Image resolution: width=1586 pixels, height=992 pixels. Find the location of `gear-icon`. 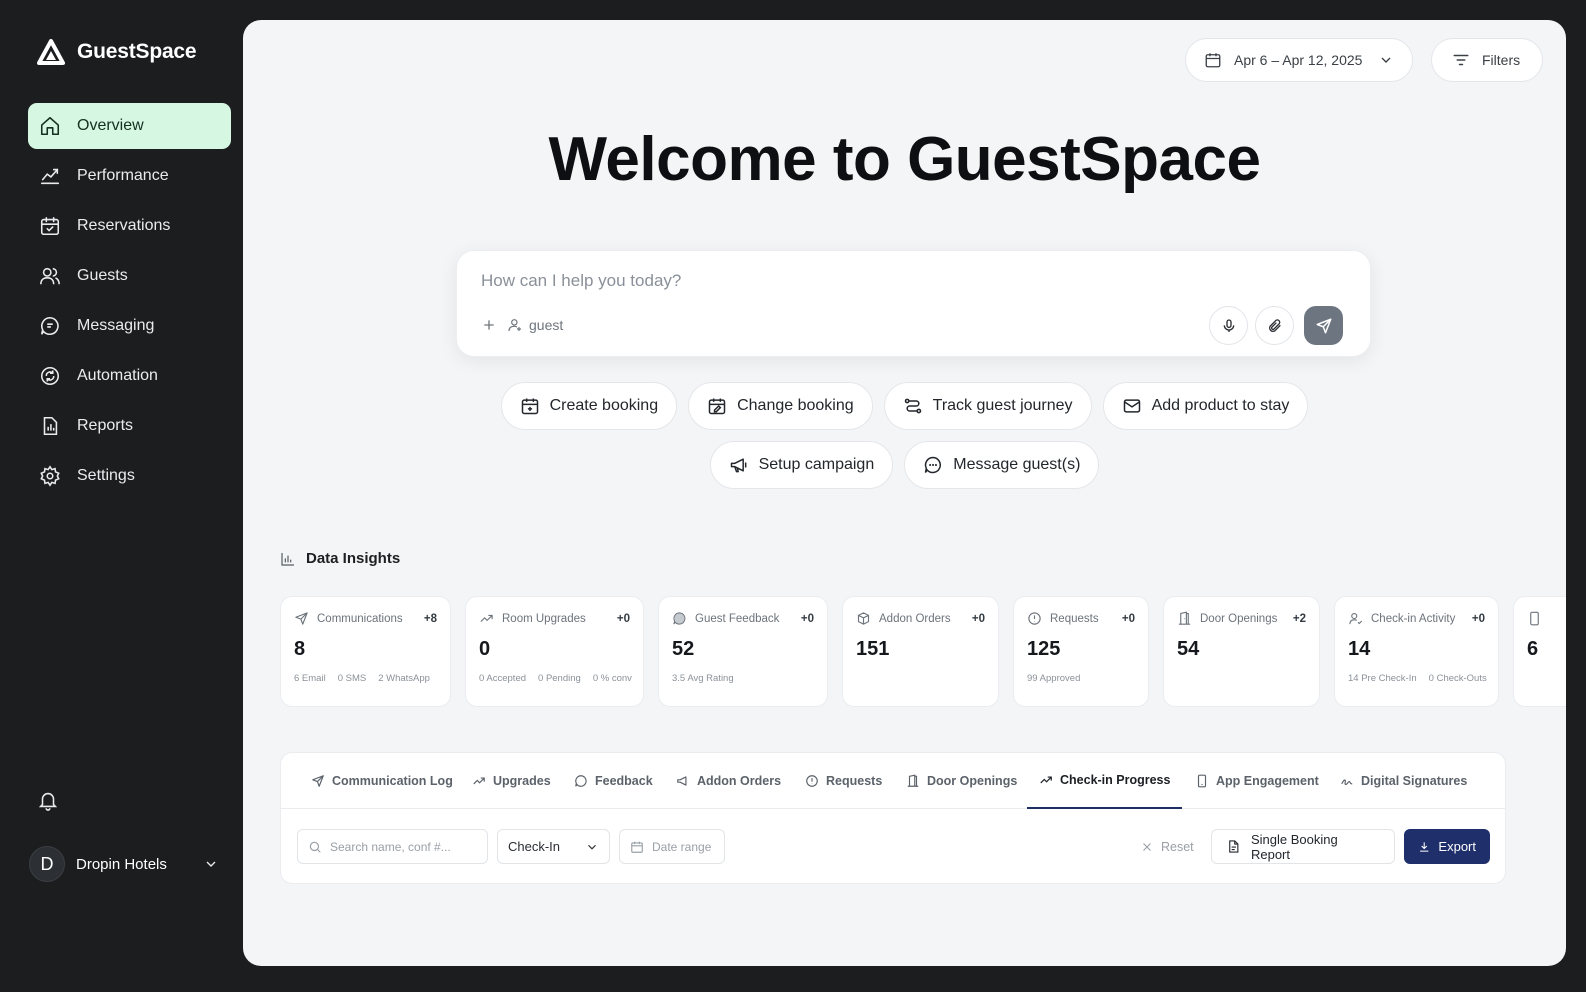

gear-icon is located at coordinates (50, 476).